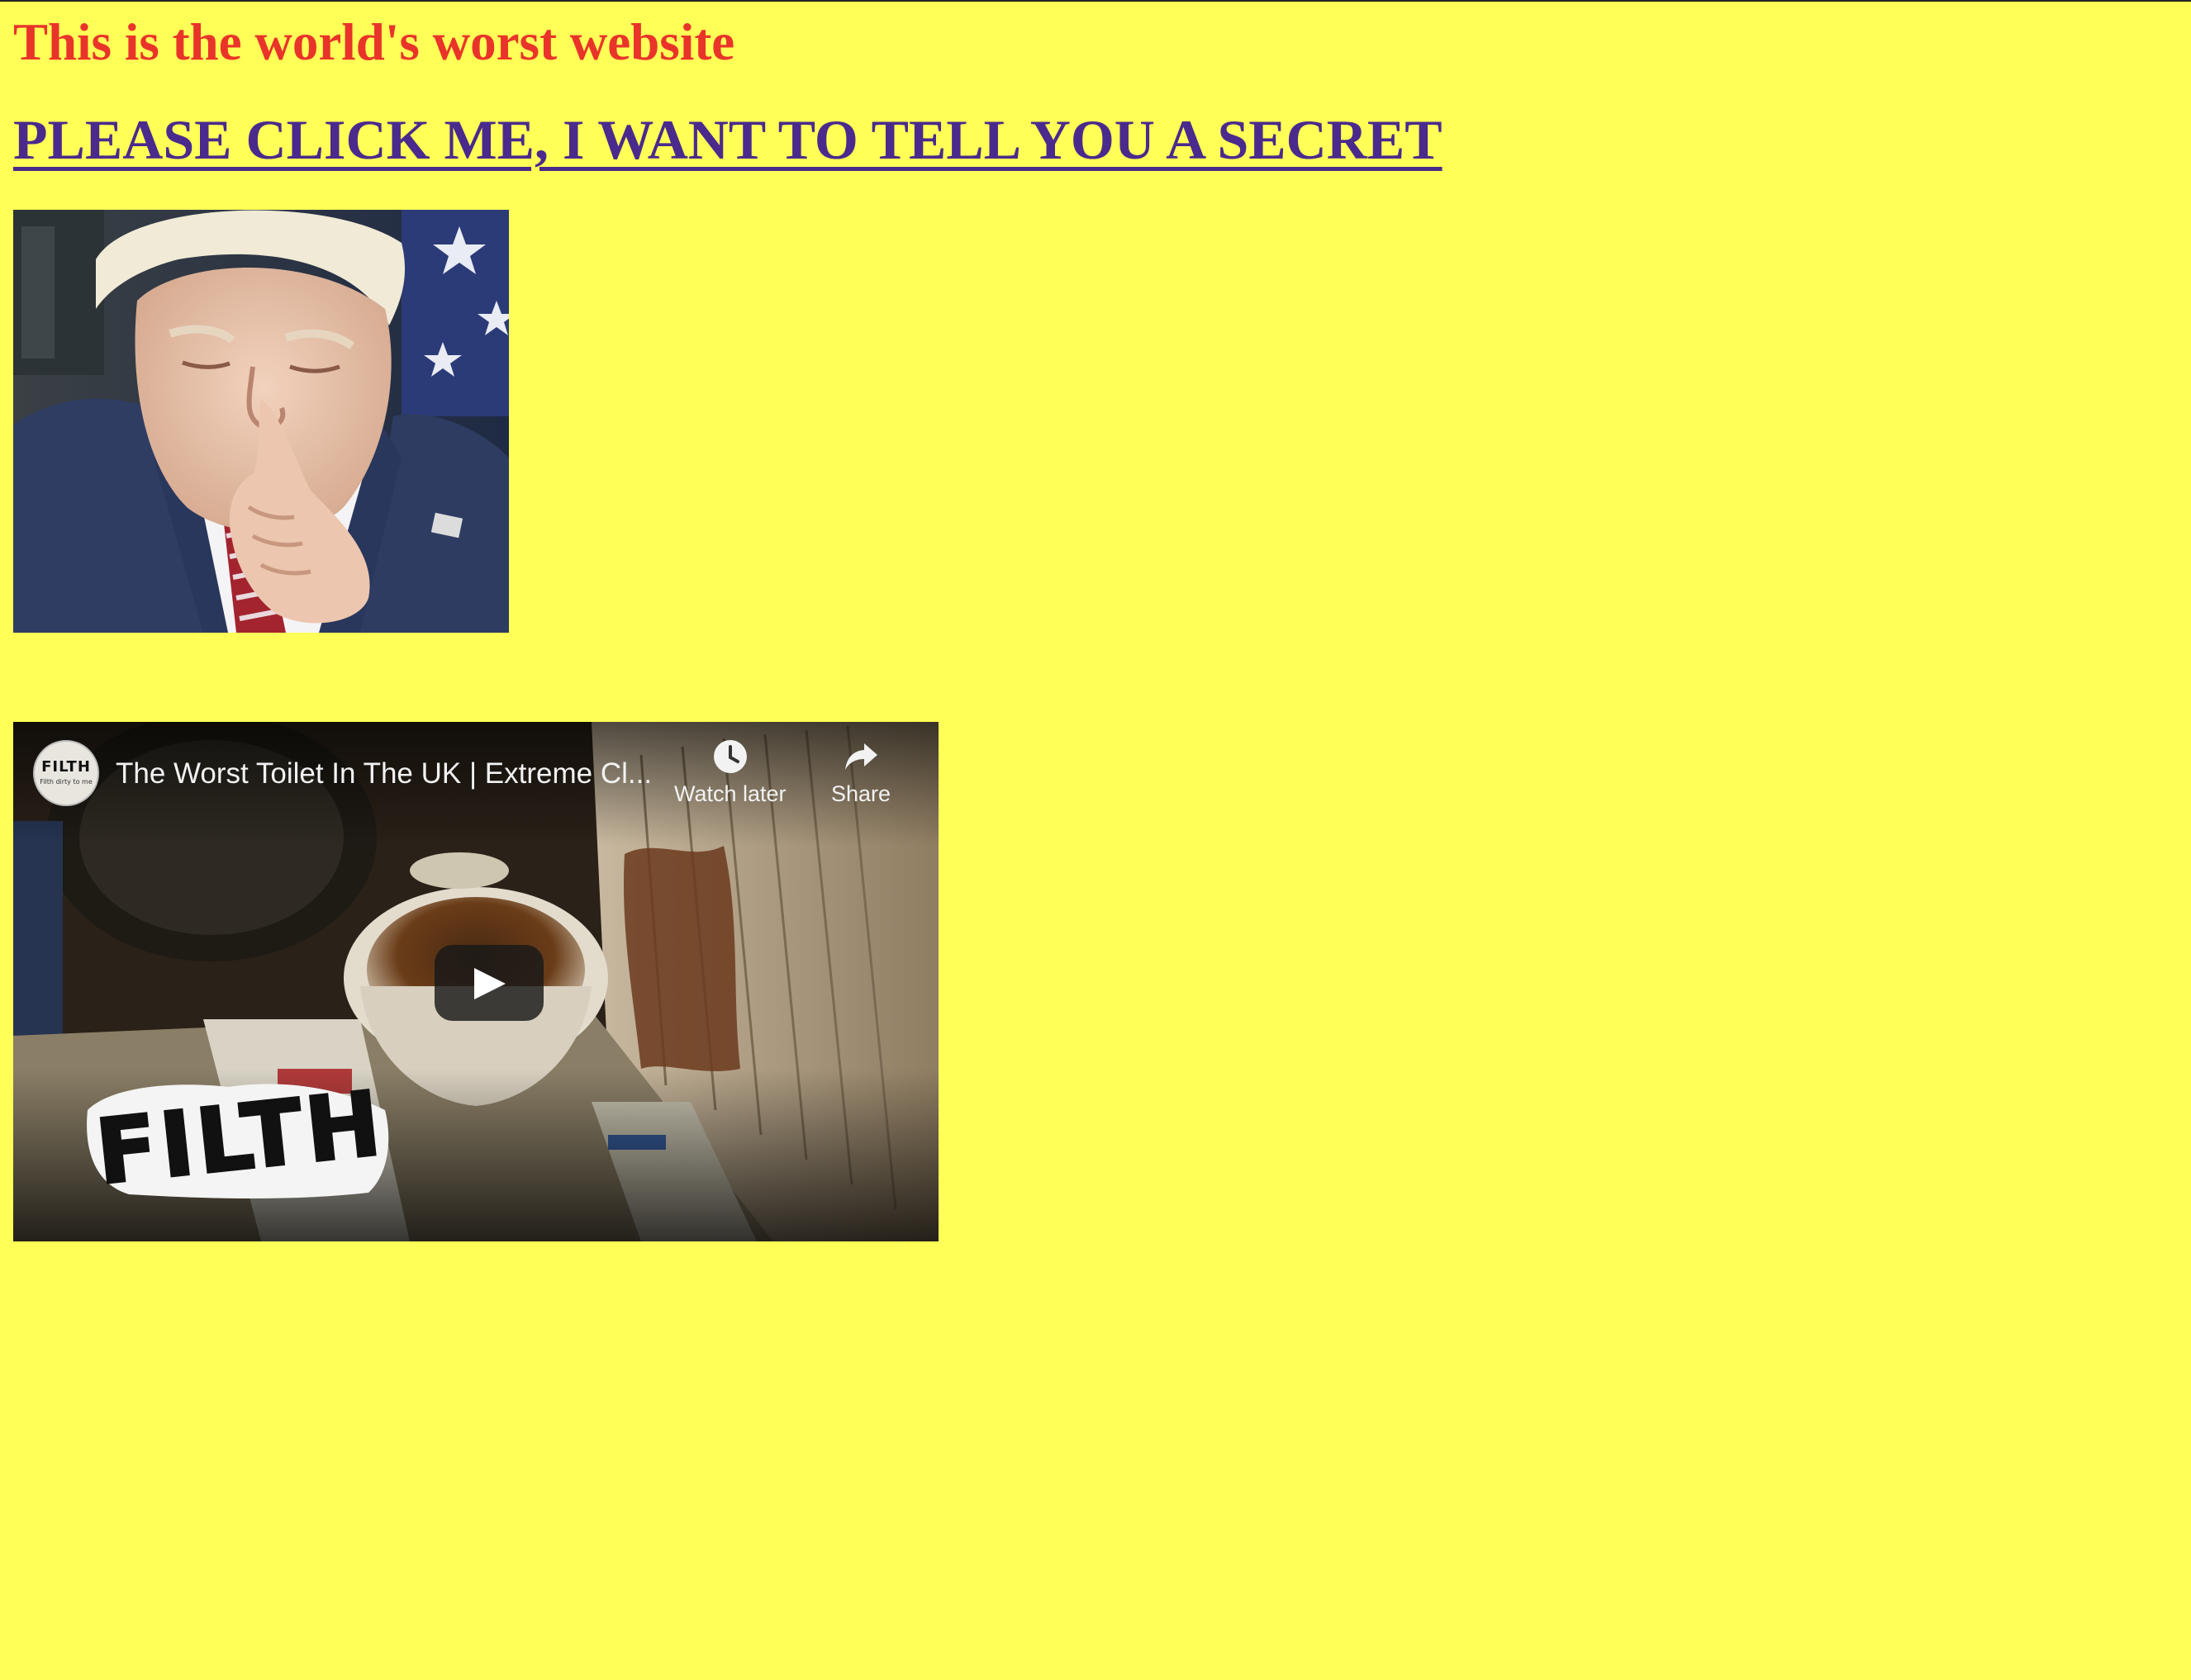 This screenshot has width=2191, height=1680. What do you see at coordinates (861, 756) in the screenshot?
I see `share-arrow-icon` at bounding box center [861, 756].